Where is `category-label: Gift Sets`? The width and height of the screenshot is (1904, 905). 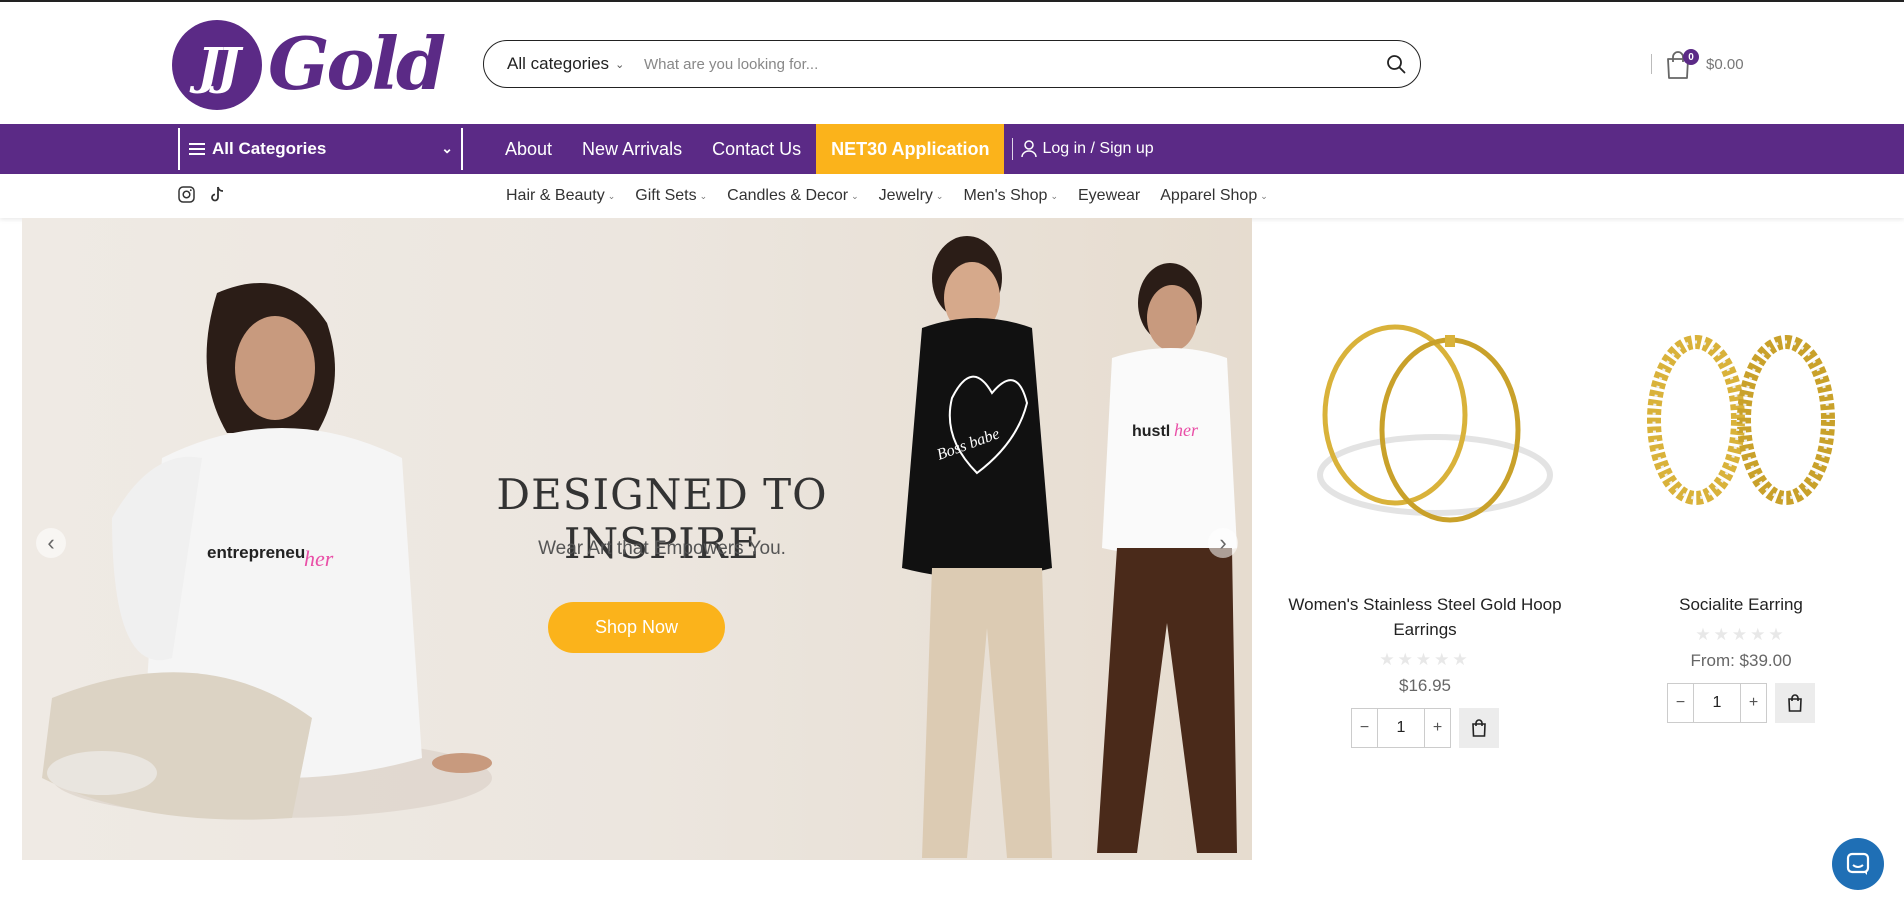
category-label: Gift Sets is located at coordinates (666, 195).